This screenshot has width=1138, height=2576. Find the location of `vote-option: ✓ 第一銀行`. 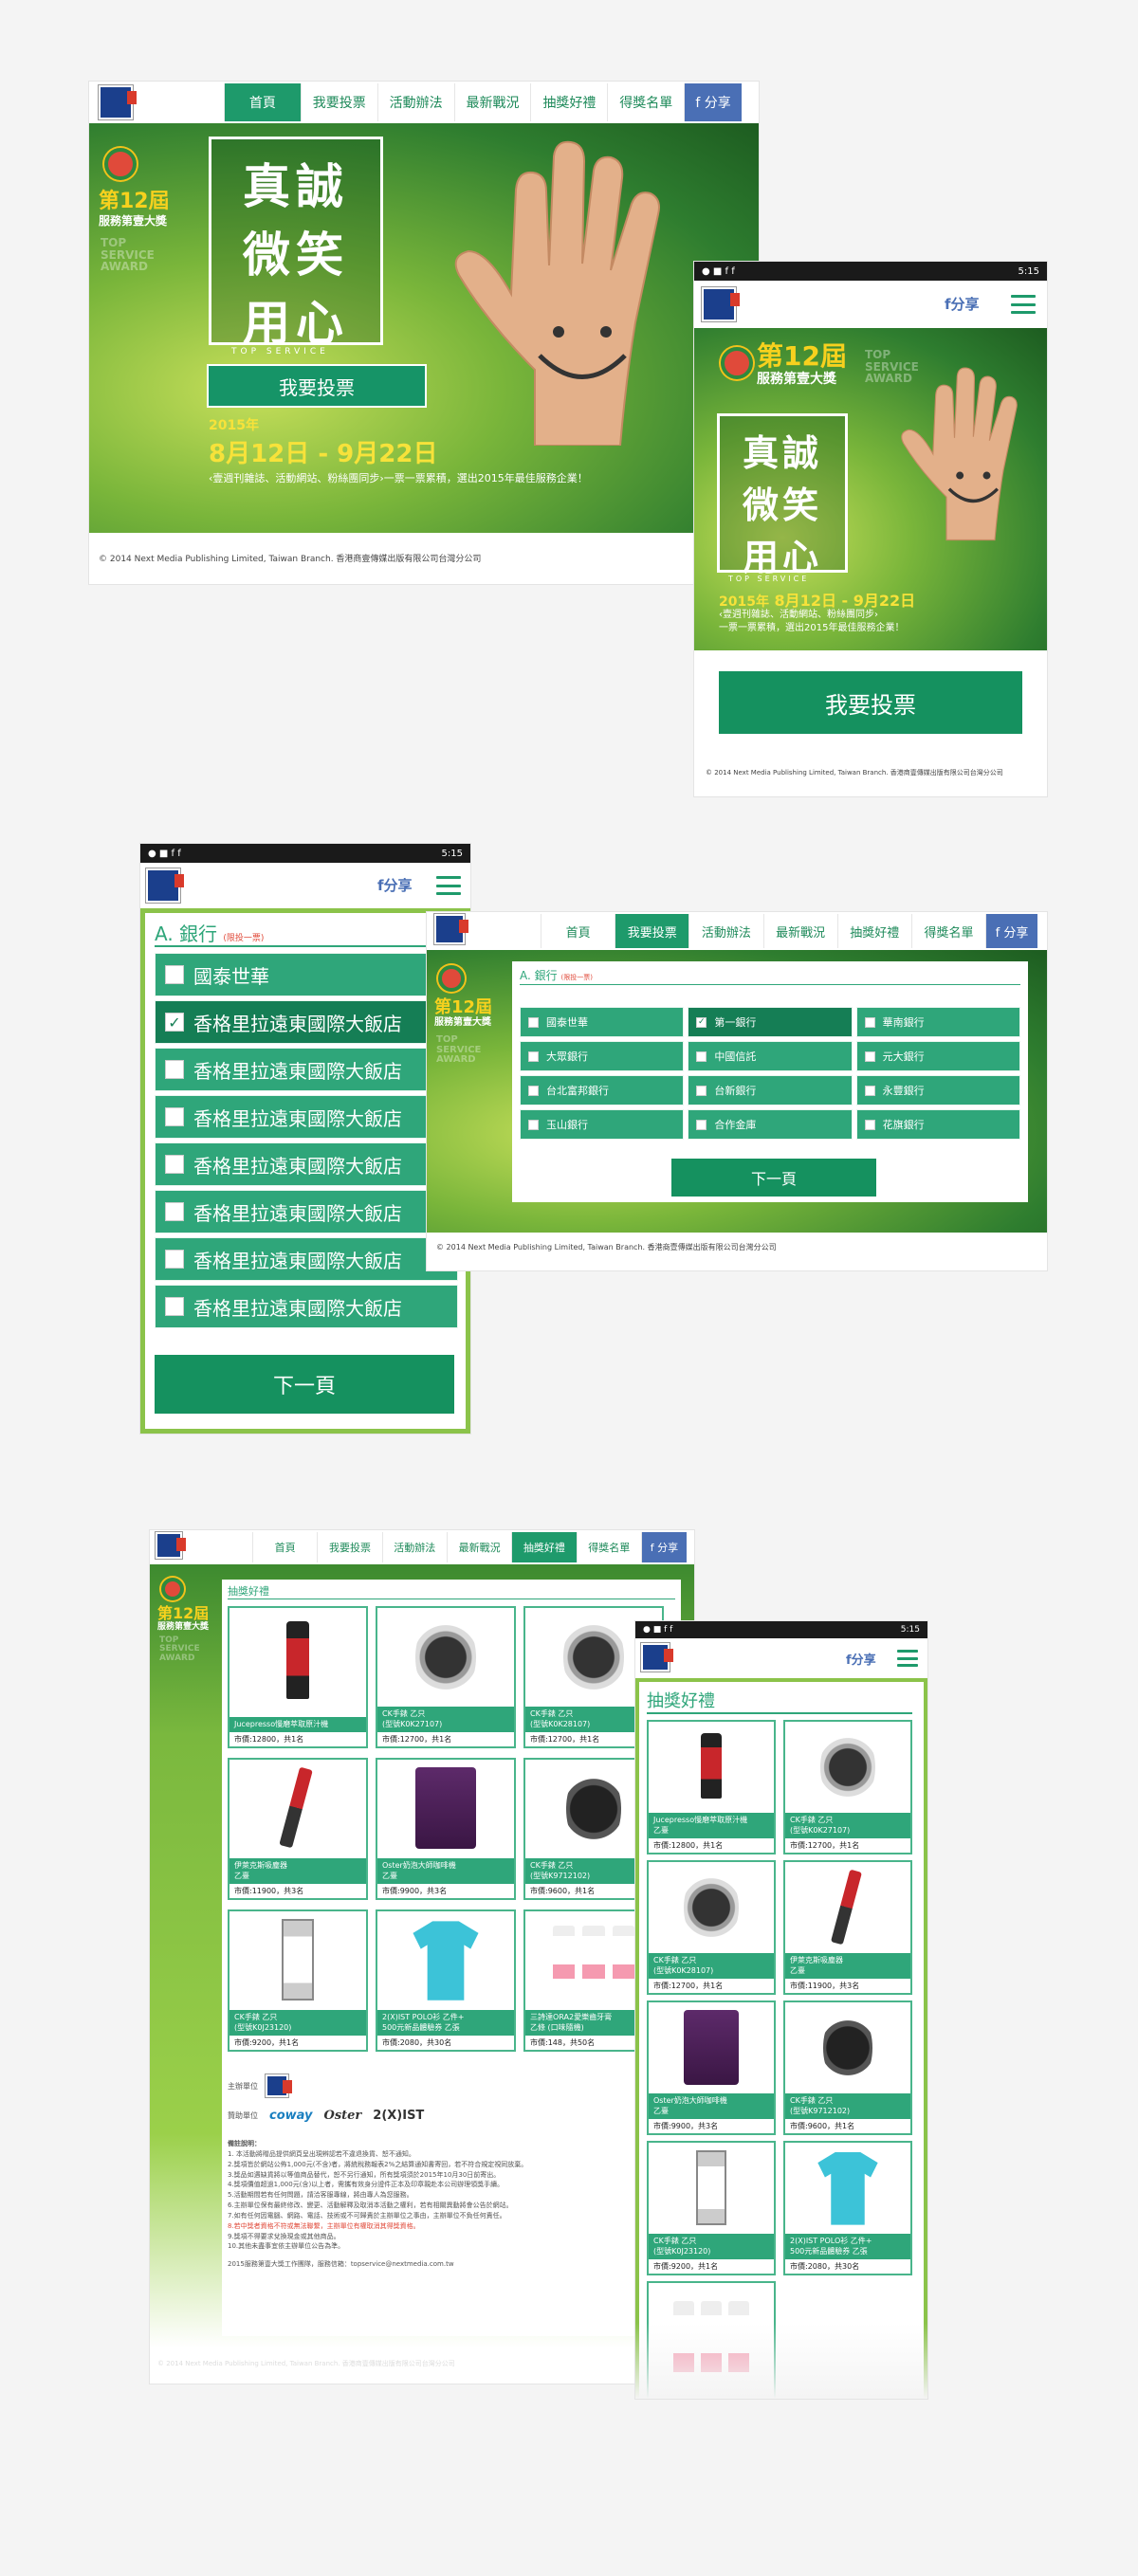

vote-option: ✓ 第一銀行 is located at coordinates (770, 1022).